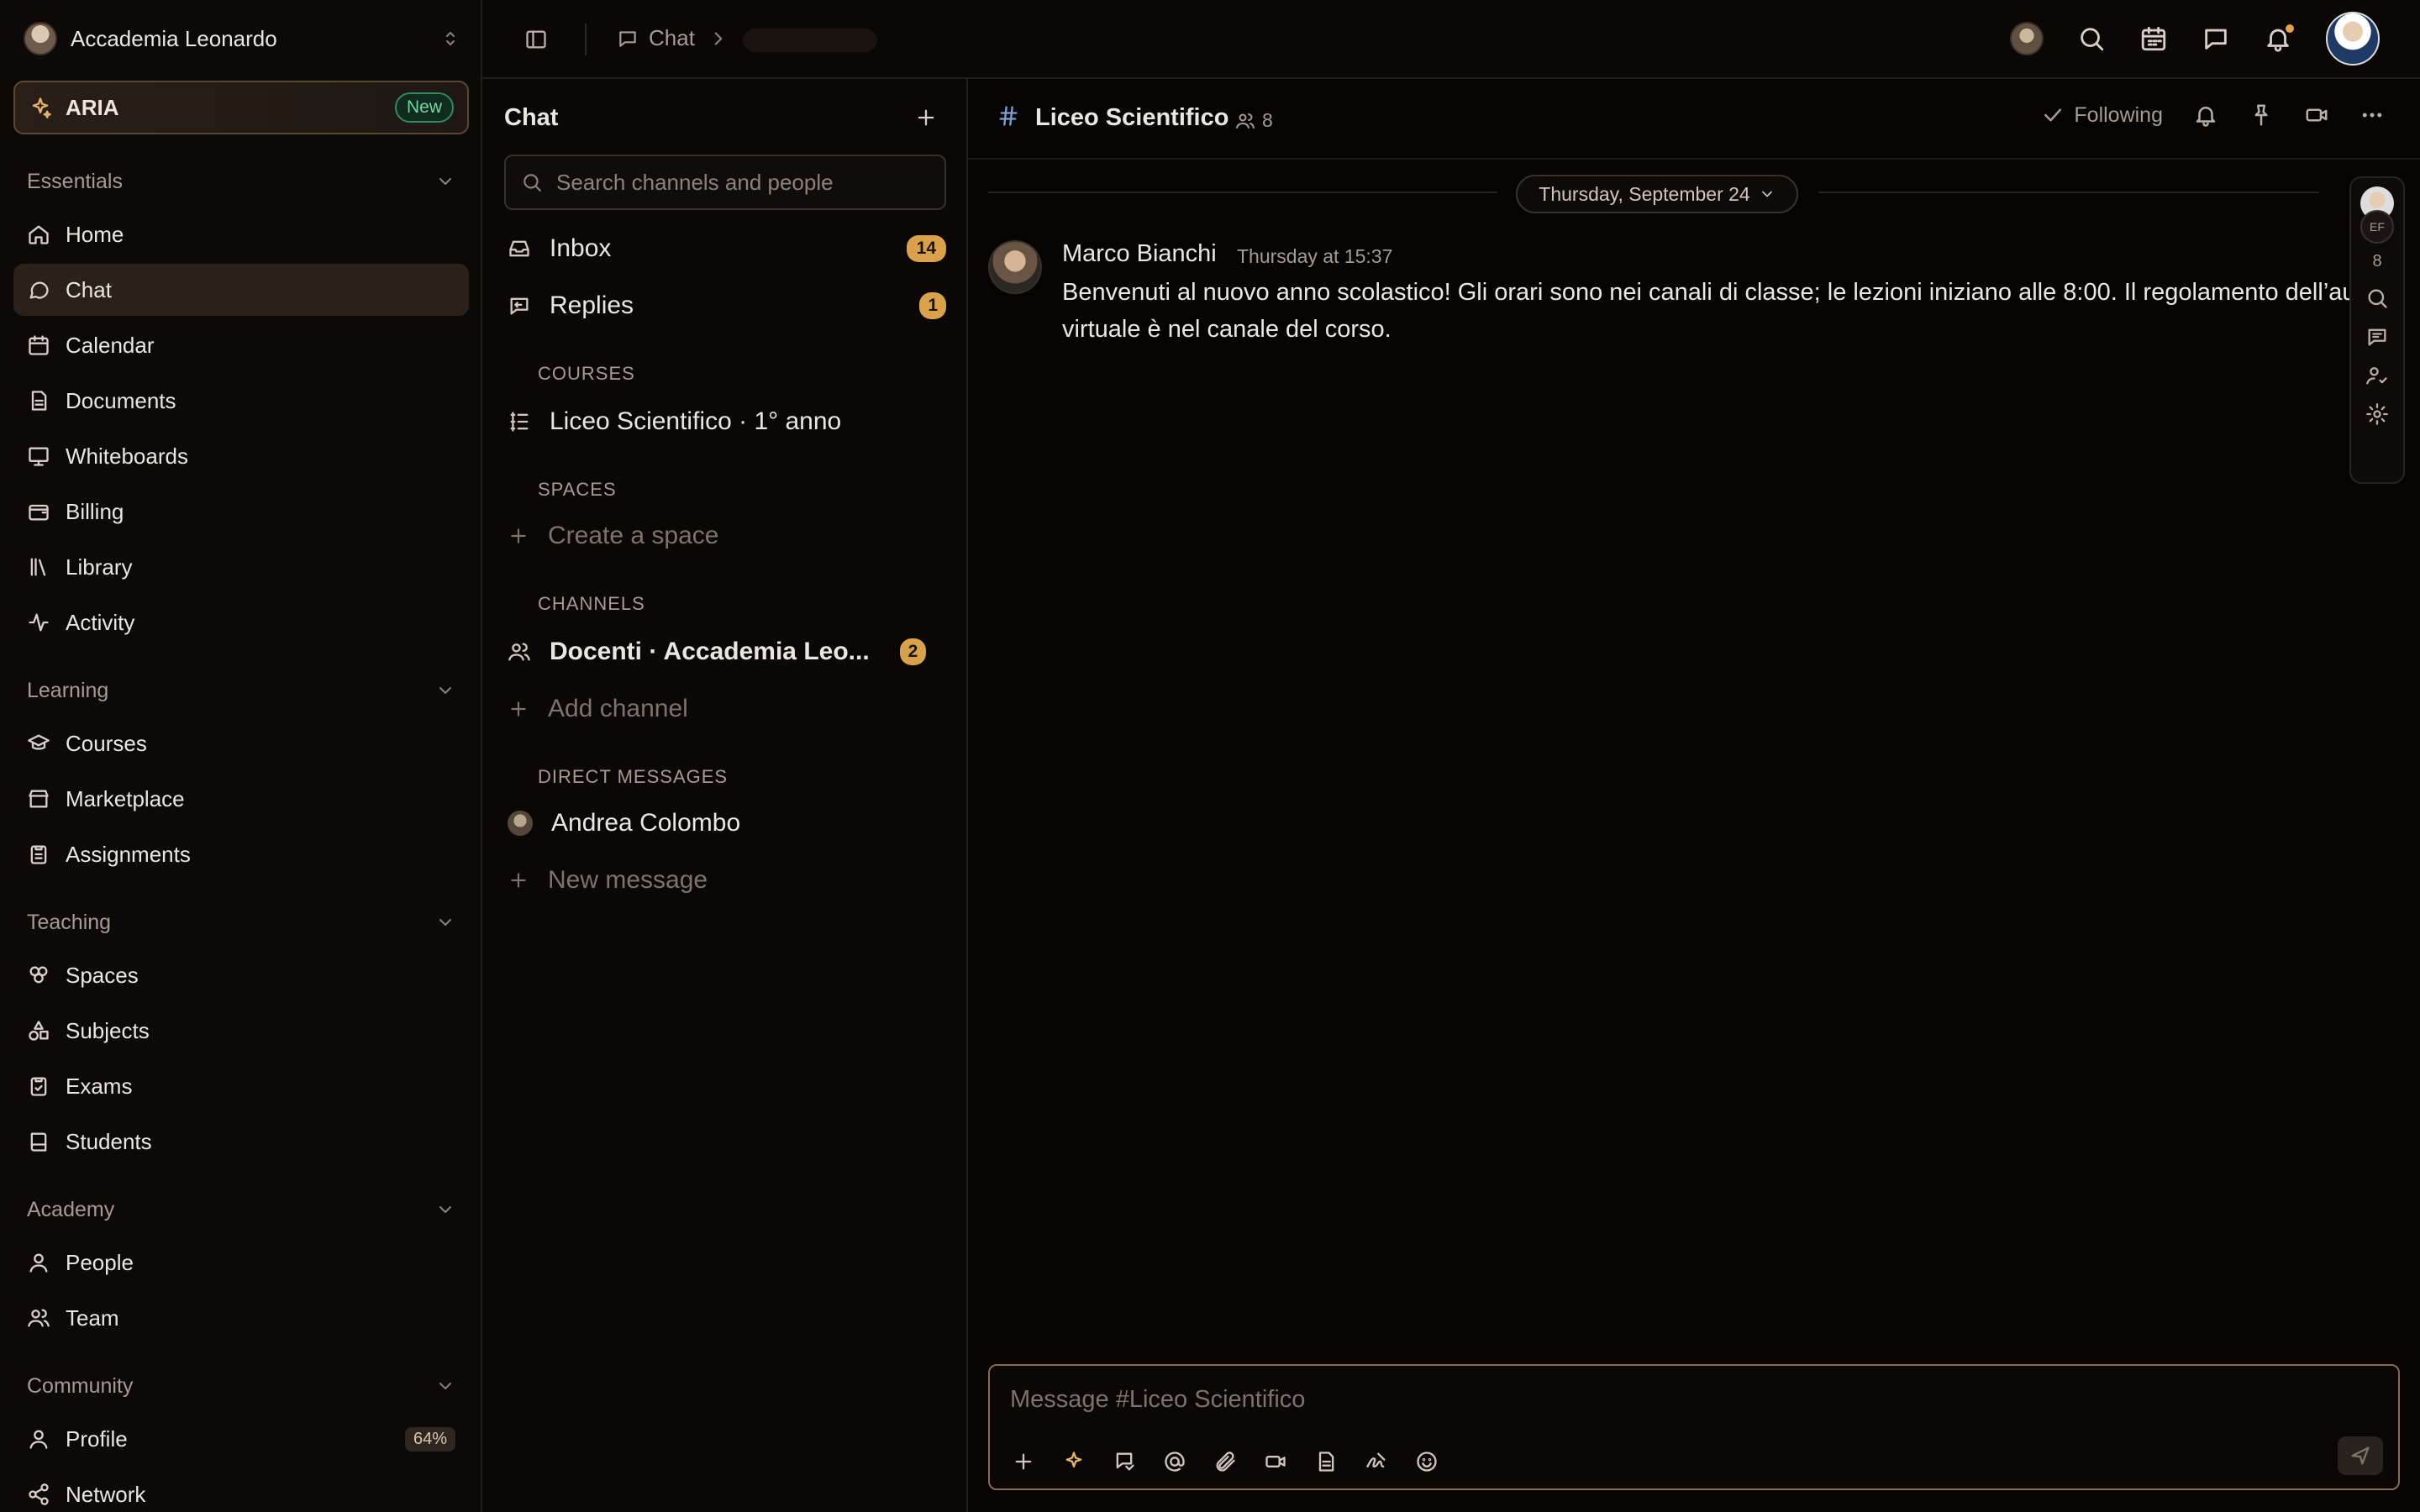  What do you see at coordinates (536, 39) in the screenshot?
I see `sidebar-toggle-icon` at bounding box center [536, 39].